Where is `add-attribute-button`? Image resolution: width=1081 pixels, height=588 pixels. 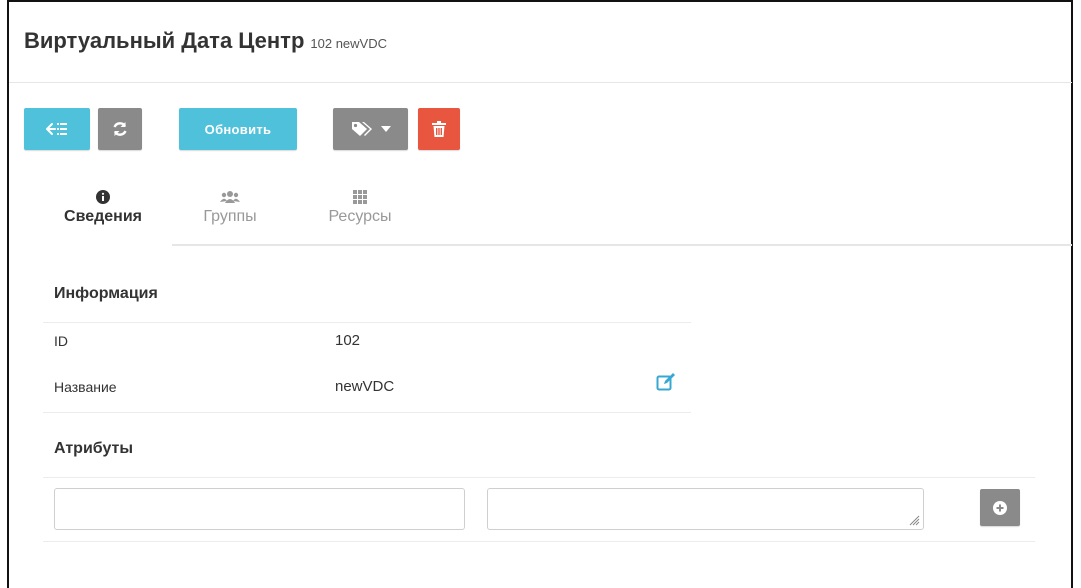
add-attribute-button is located at coordinates (1000, 507).